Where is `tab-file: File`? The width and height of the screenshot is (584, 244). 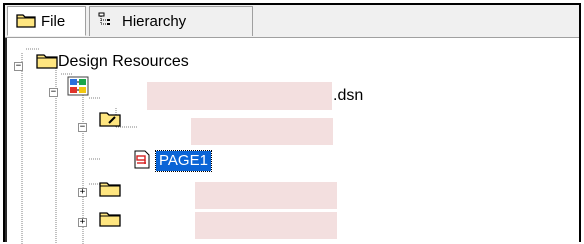 tab-file: File is located at coordinates (46, 21).